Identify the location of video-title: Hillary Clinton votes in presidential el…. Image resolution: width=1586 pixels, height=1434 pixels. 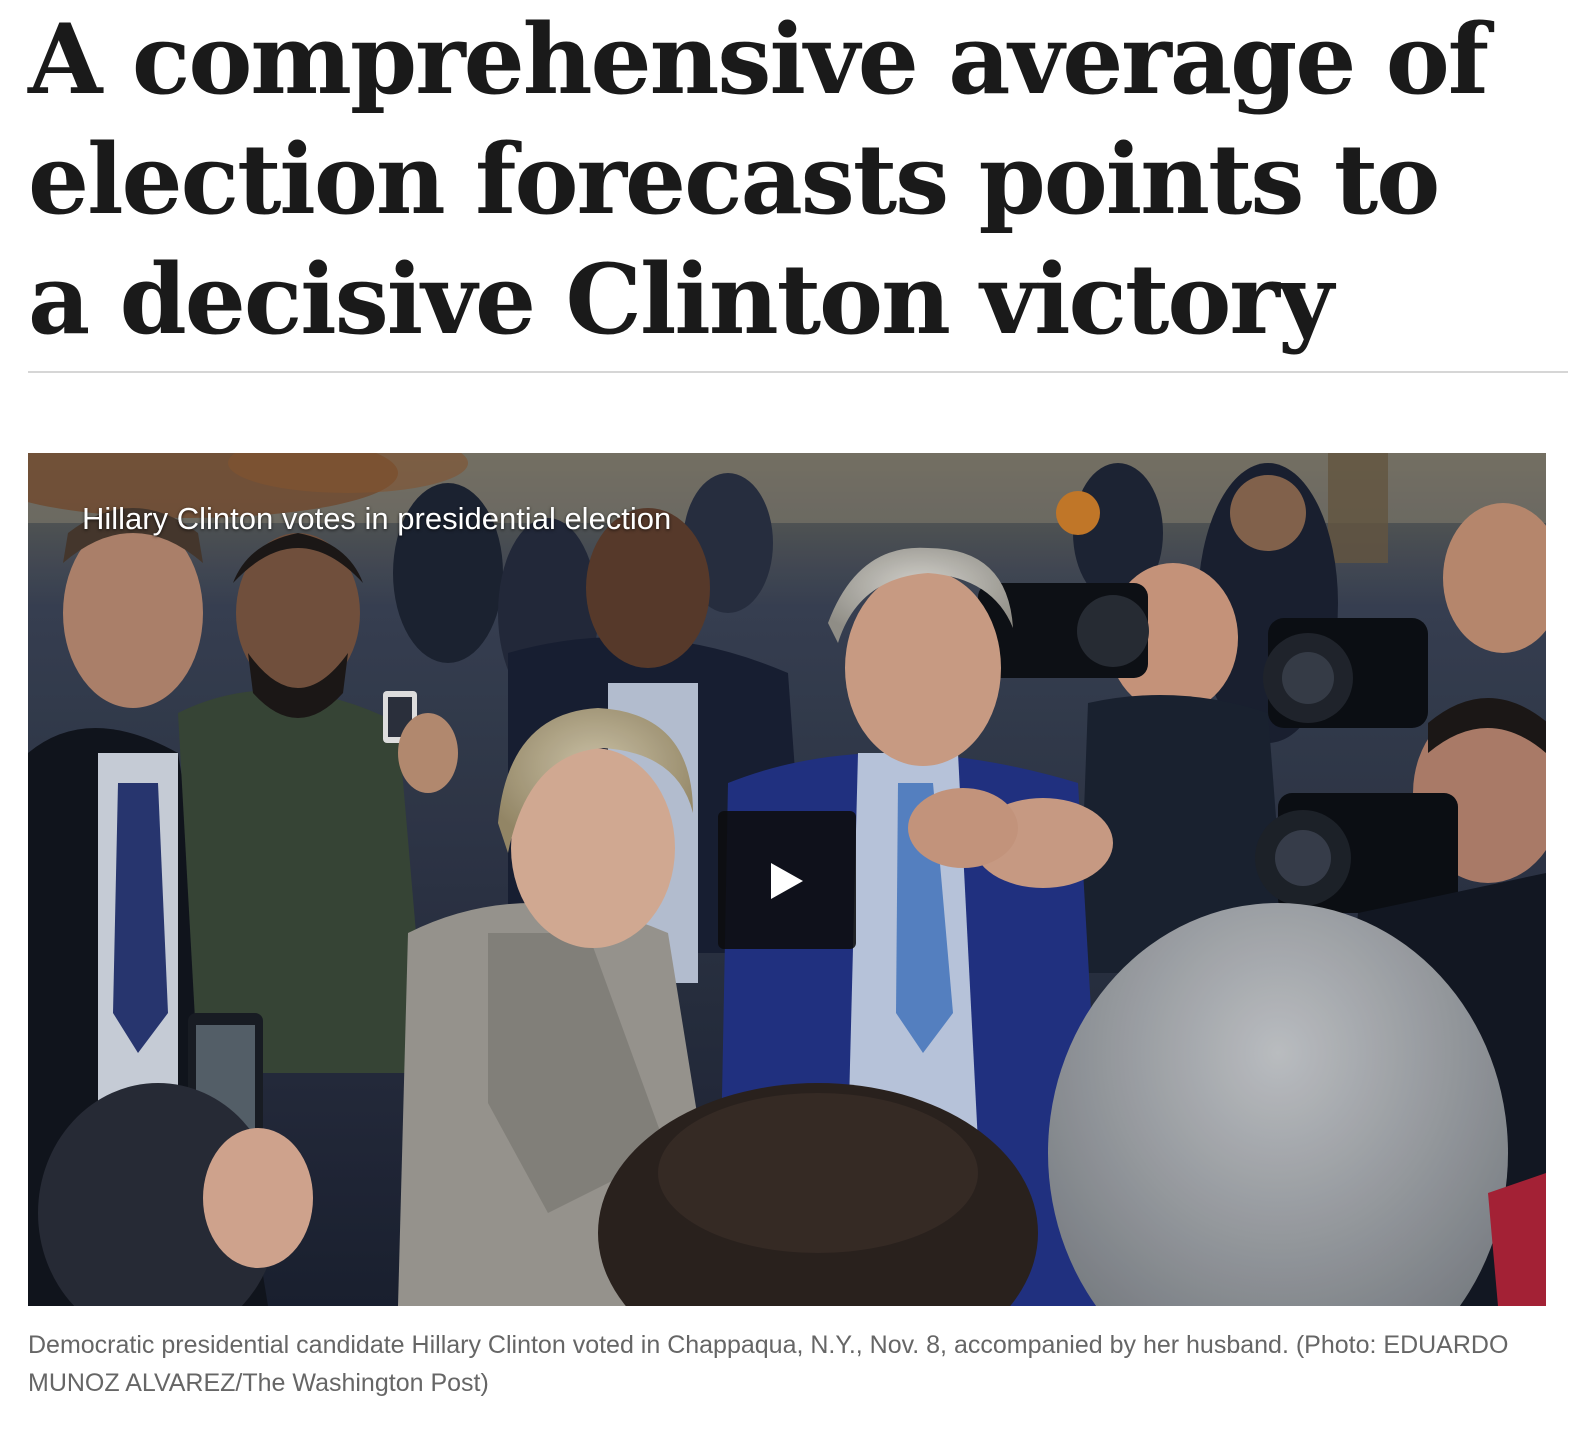
(377, 518).